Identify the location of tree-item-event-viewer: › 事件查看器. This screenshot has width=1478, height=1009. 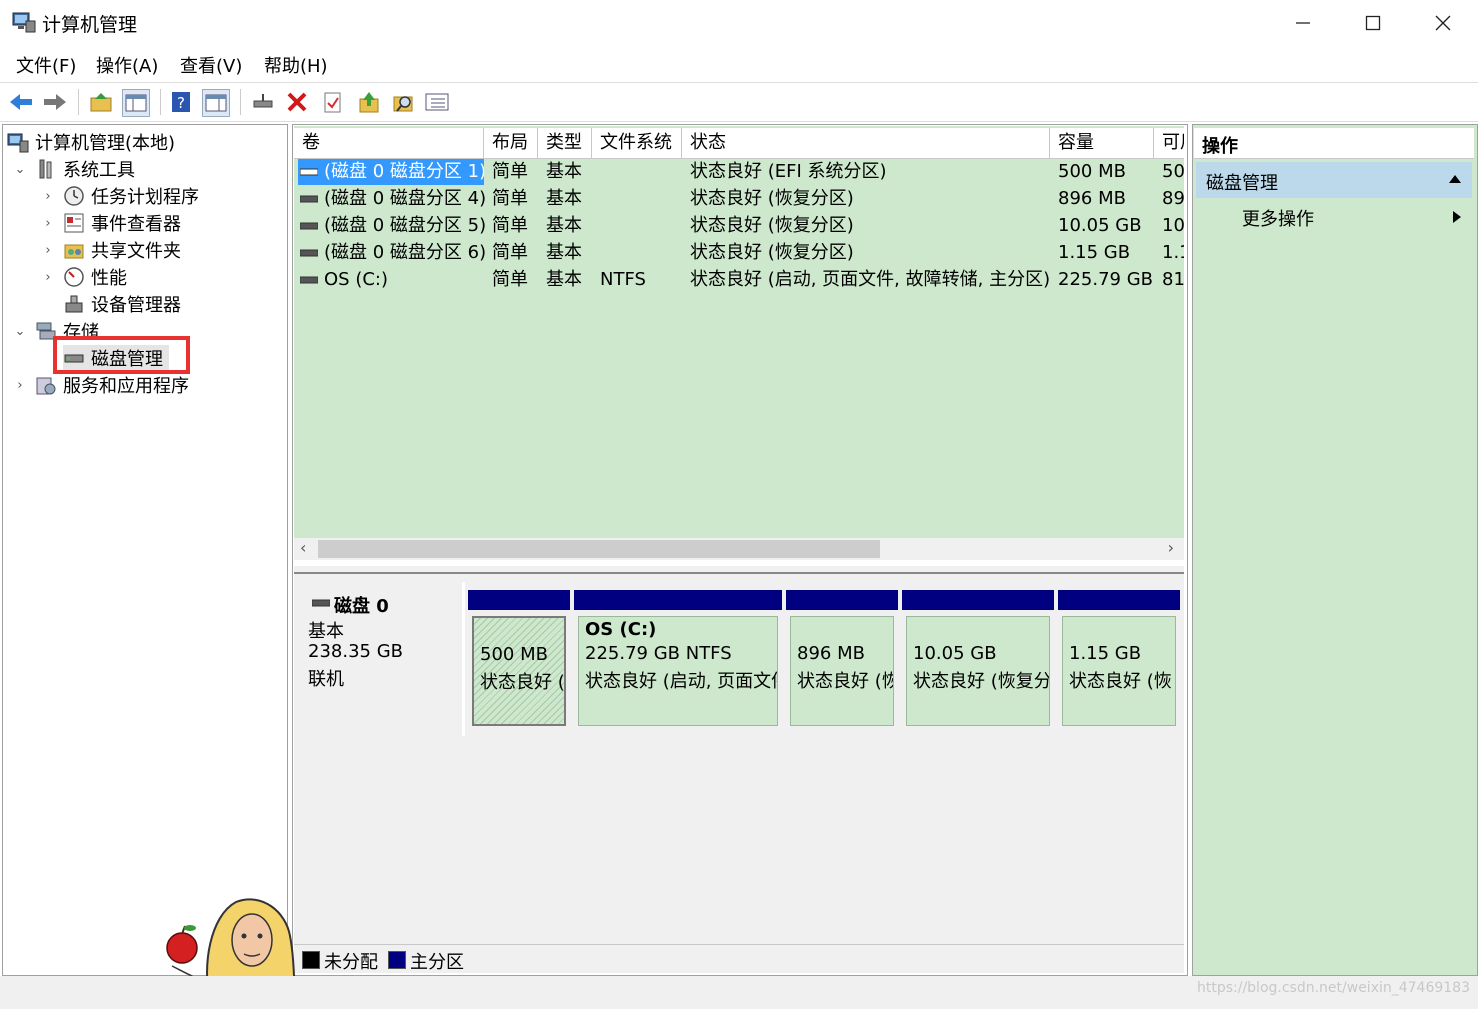
(111, 223).